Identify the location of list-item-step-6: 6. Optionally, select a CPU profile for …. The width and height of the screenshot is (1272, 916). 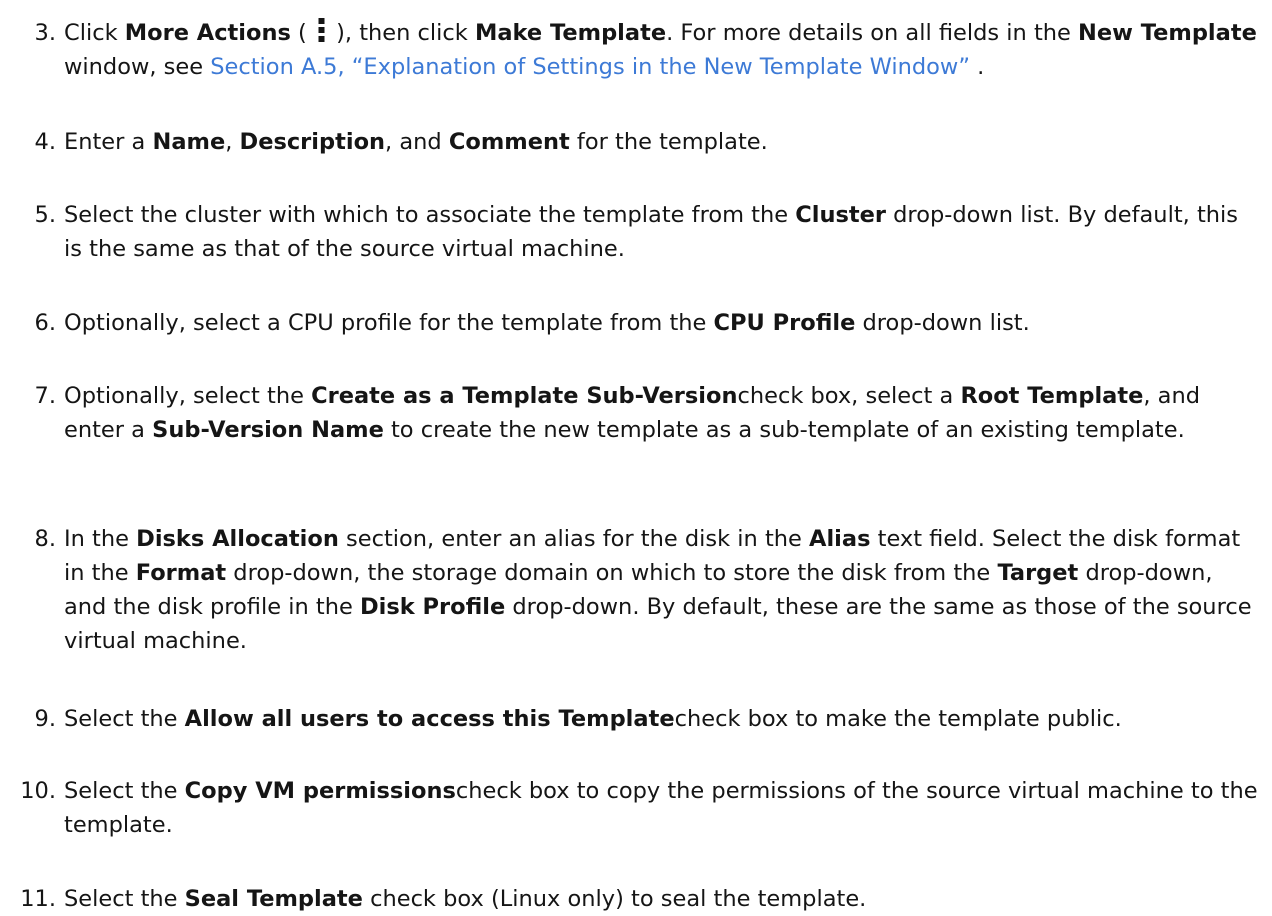
(646, 323).